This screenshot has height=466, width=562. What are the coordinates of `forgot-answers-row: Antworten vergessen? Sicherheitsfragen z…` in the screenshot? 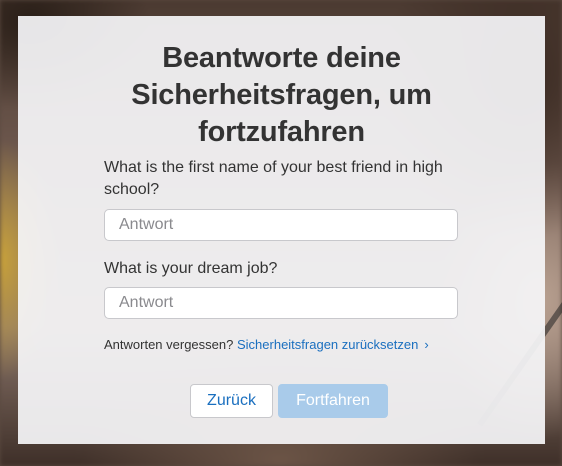 It's located at (284, 344).